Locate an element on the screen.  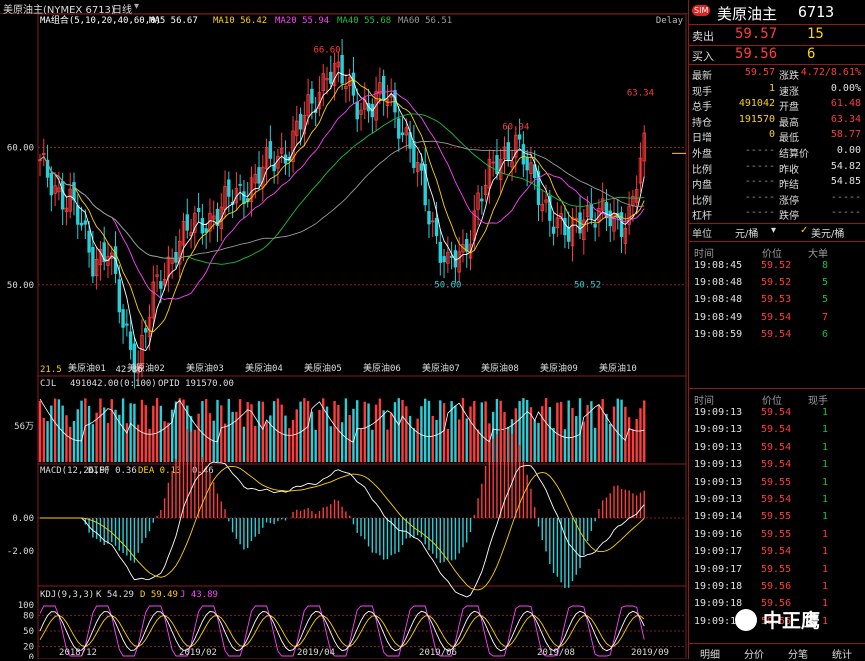
month-label: 美原油03 is located at coordinates (205, 368).